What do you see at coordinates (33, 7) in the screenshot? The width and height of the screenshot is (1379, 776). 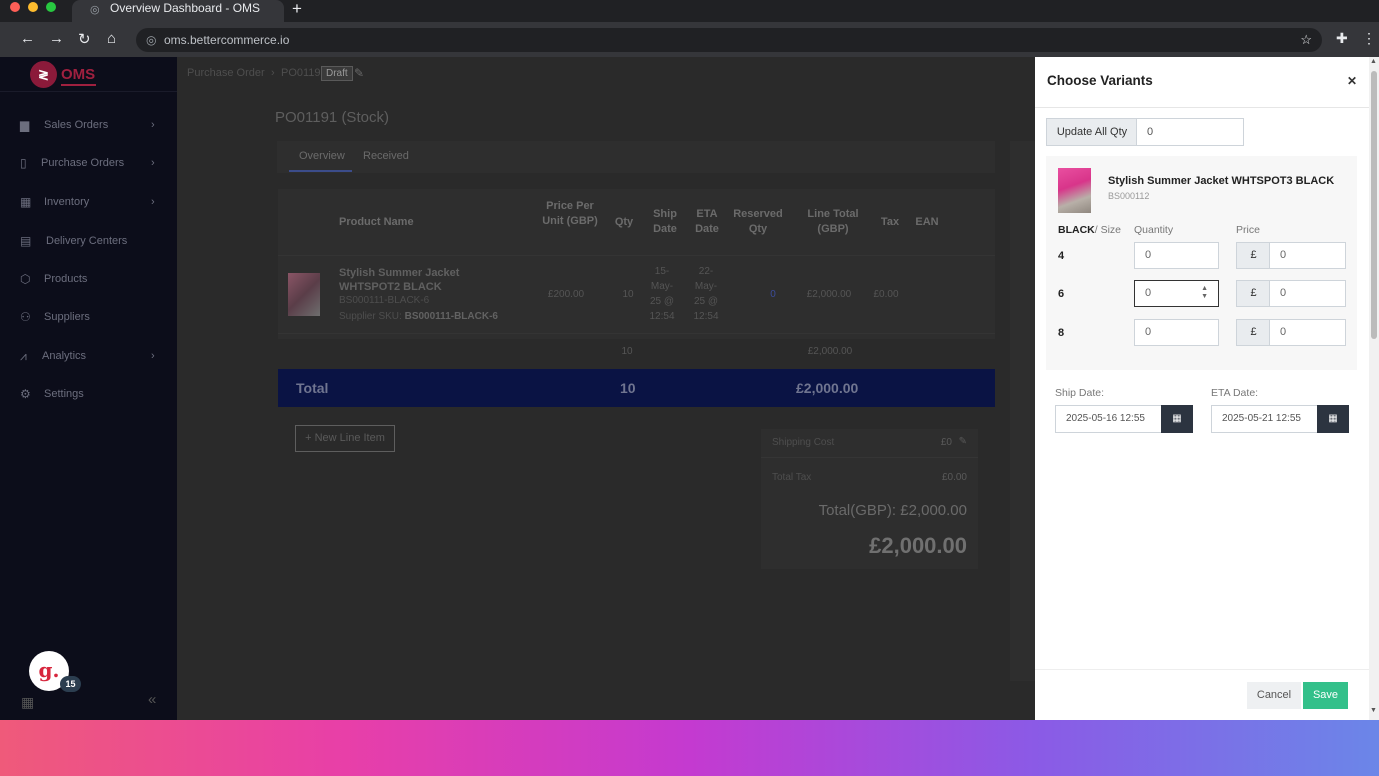 I see `minimize-window-button` at bounding box center [33, 7].